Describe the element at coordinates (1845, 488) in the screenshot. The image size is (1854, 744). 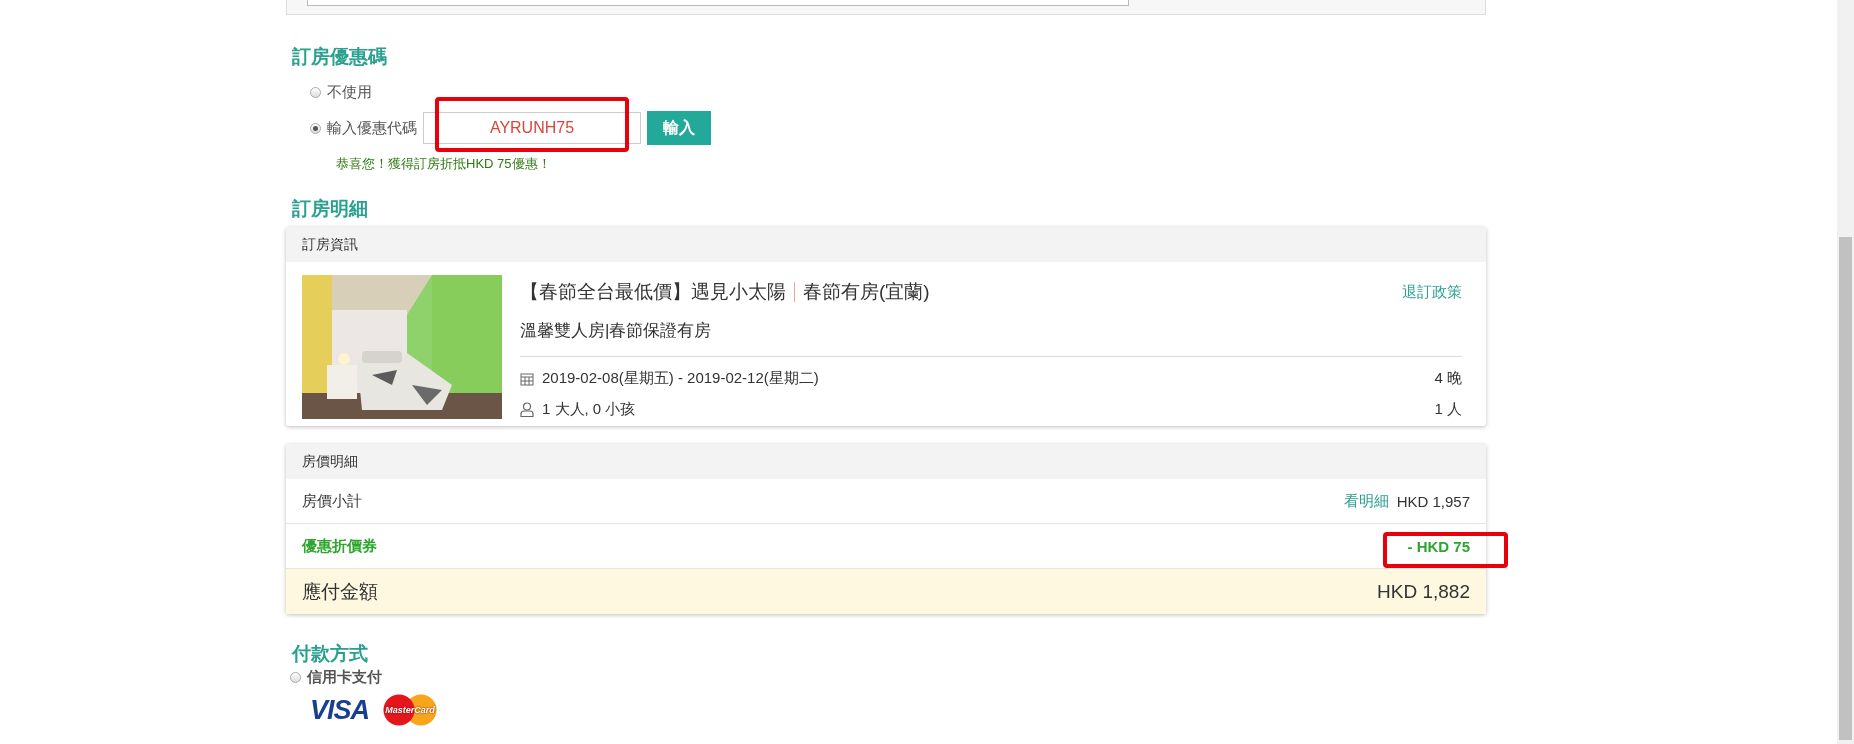
I see `scrollbar-thumb` at that location.